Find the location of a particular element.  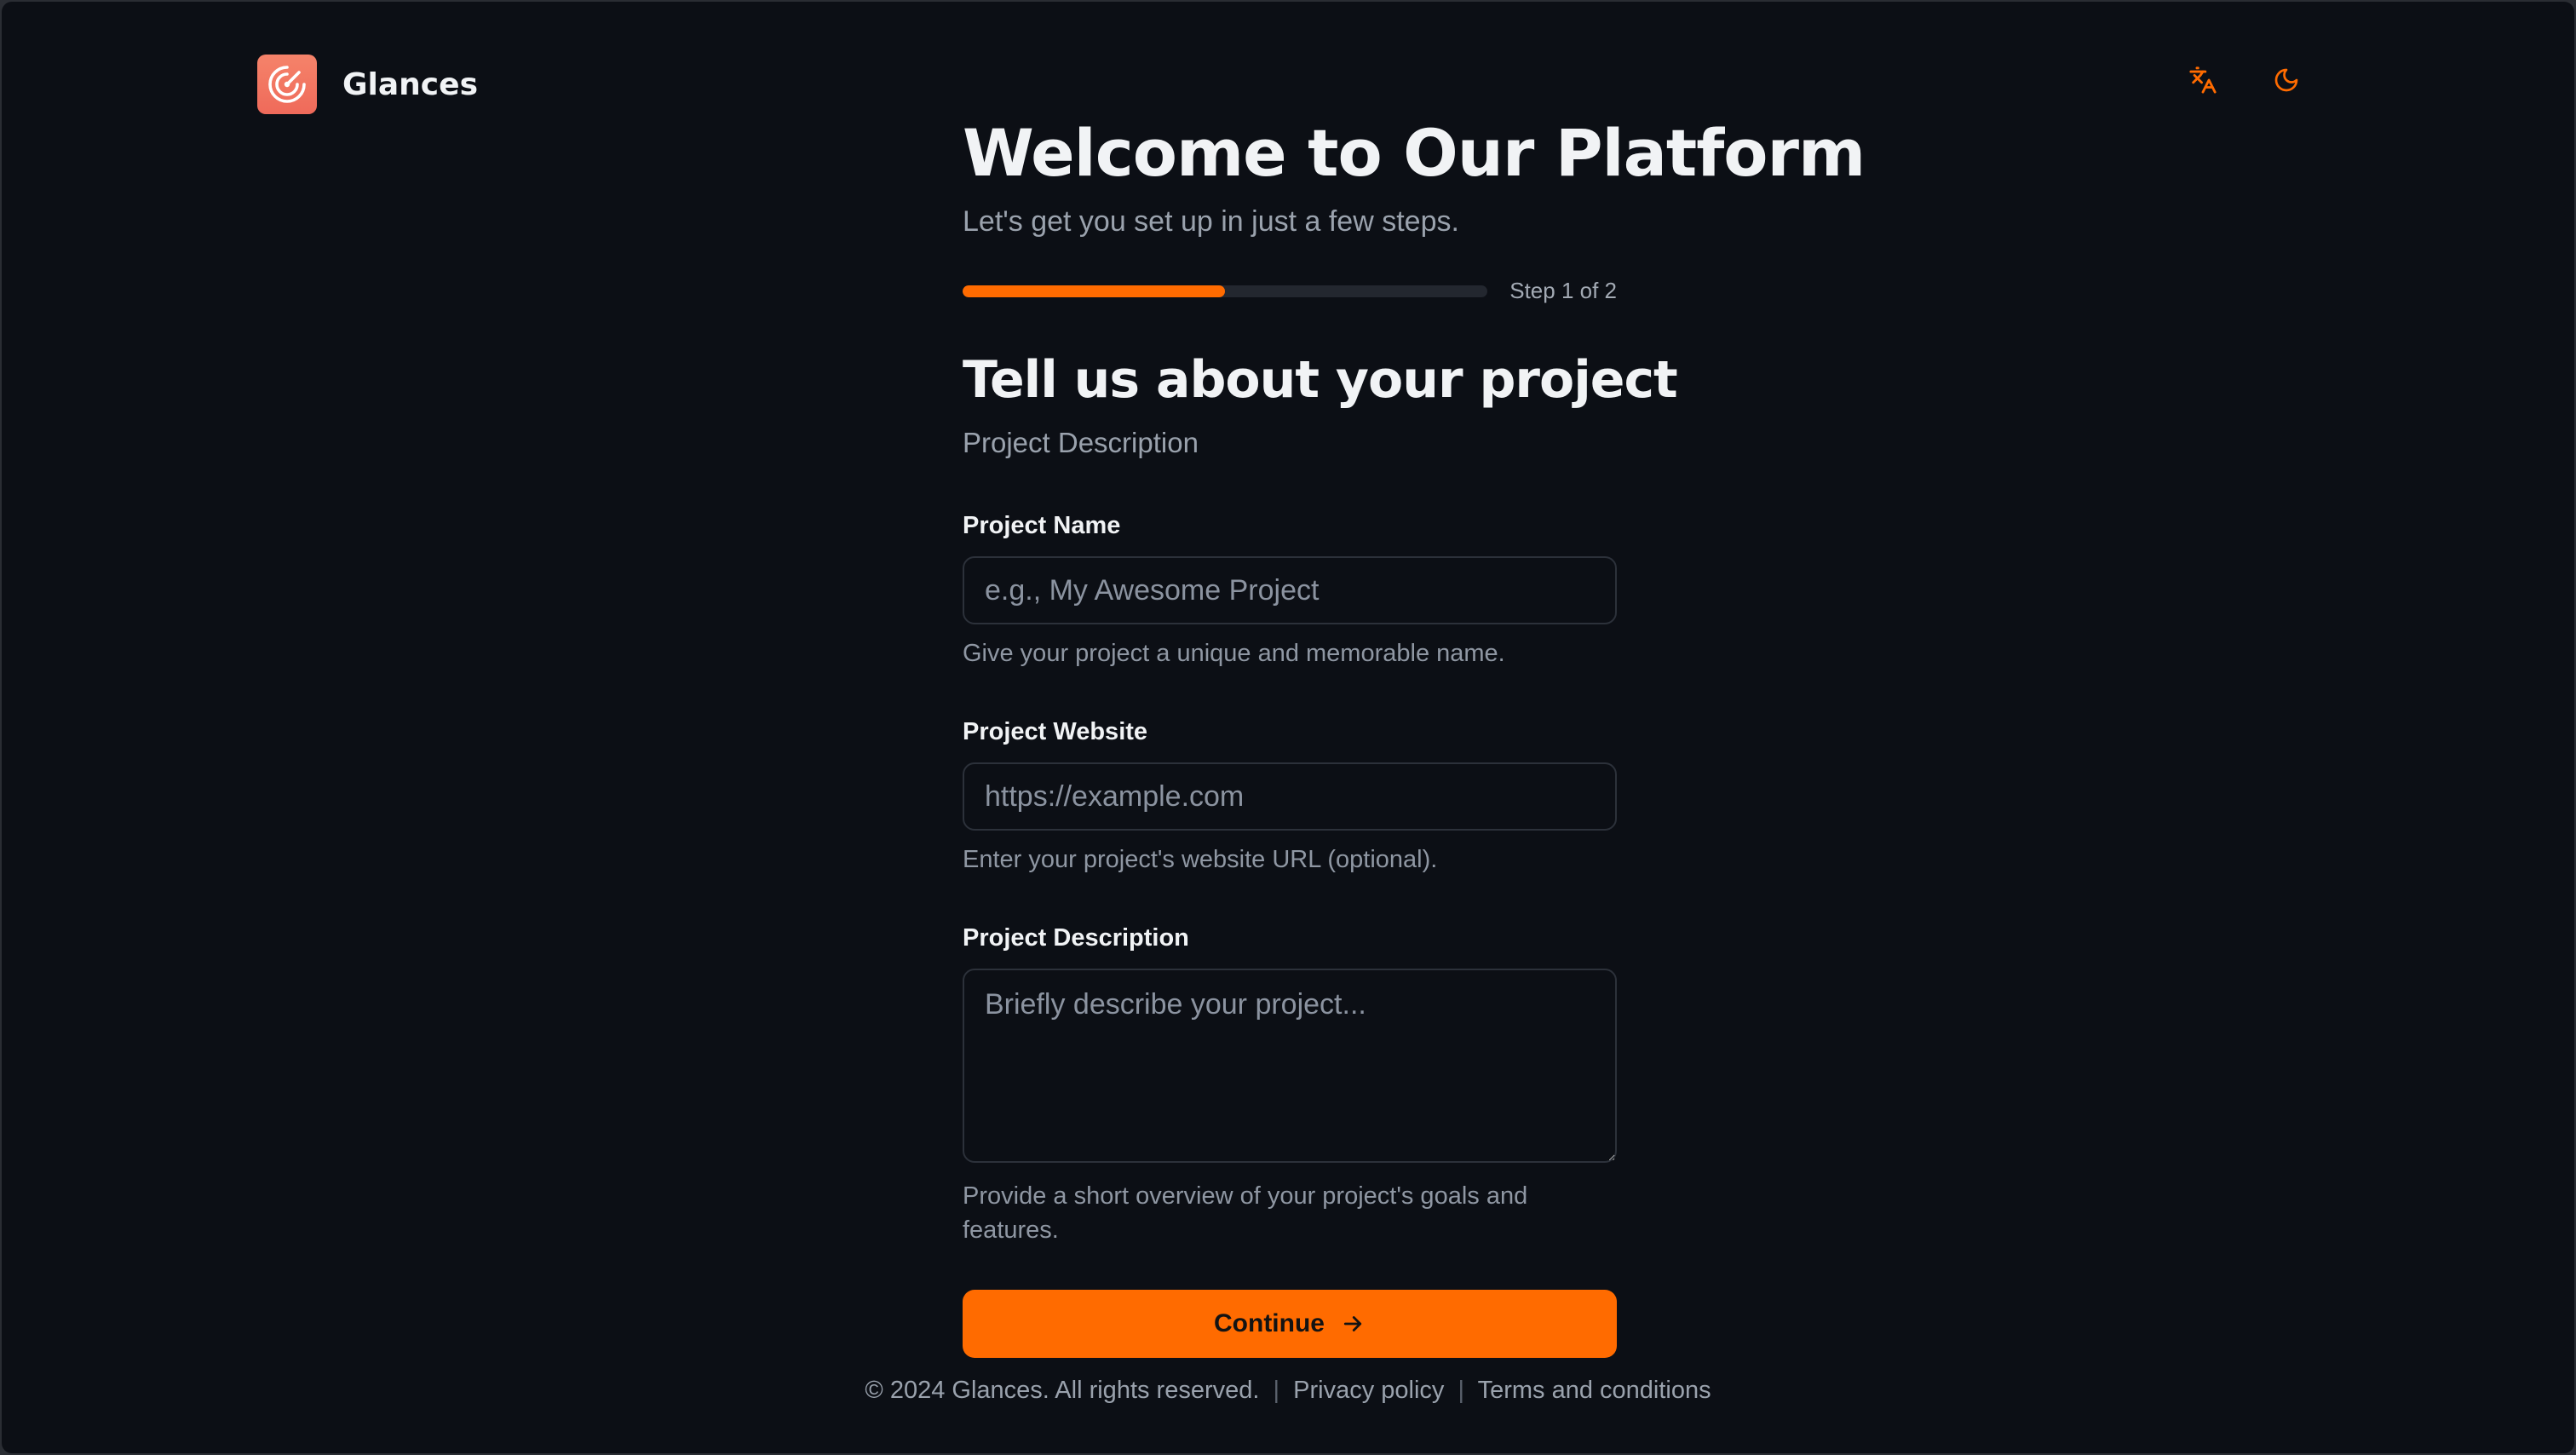

arrow-right-icon is located at coordinates (1353, 1323).